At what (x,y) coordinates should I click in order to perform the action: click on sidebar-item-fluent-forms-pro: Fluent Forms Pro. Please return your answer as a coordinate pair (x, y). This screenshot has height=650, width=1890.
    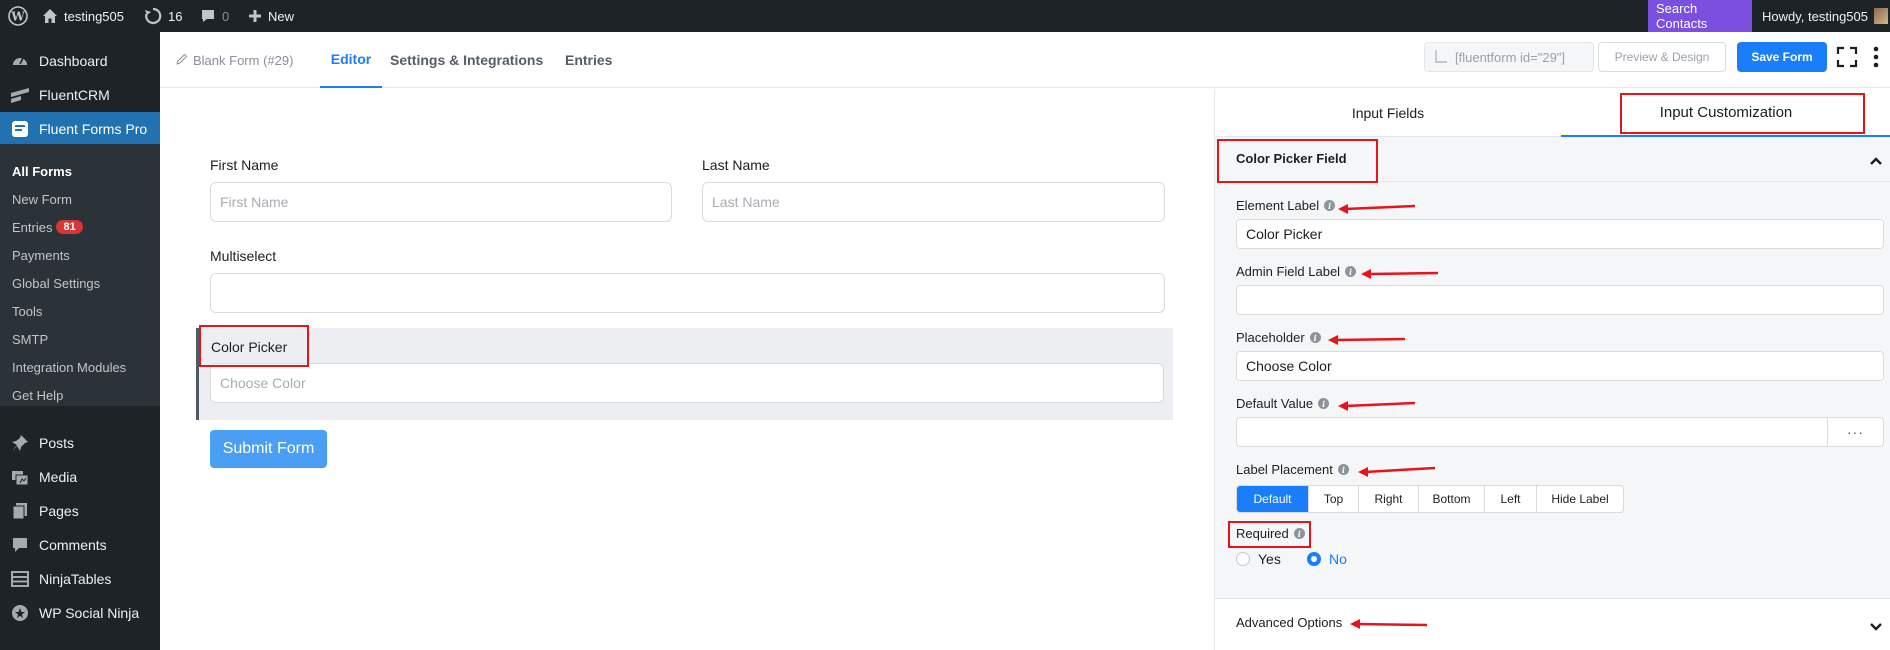
    Looking at the image, I should click on (80, 129).